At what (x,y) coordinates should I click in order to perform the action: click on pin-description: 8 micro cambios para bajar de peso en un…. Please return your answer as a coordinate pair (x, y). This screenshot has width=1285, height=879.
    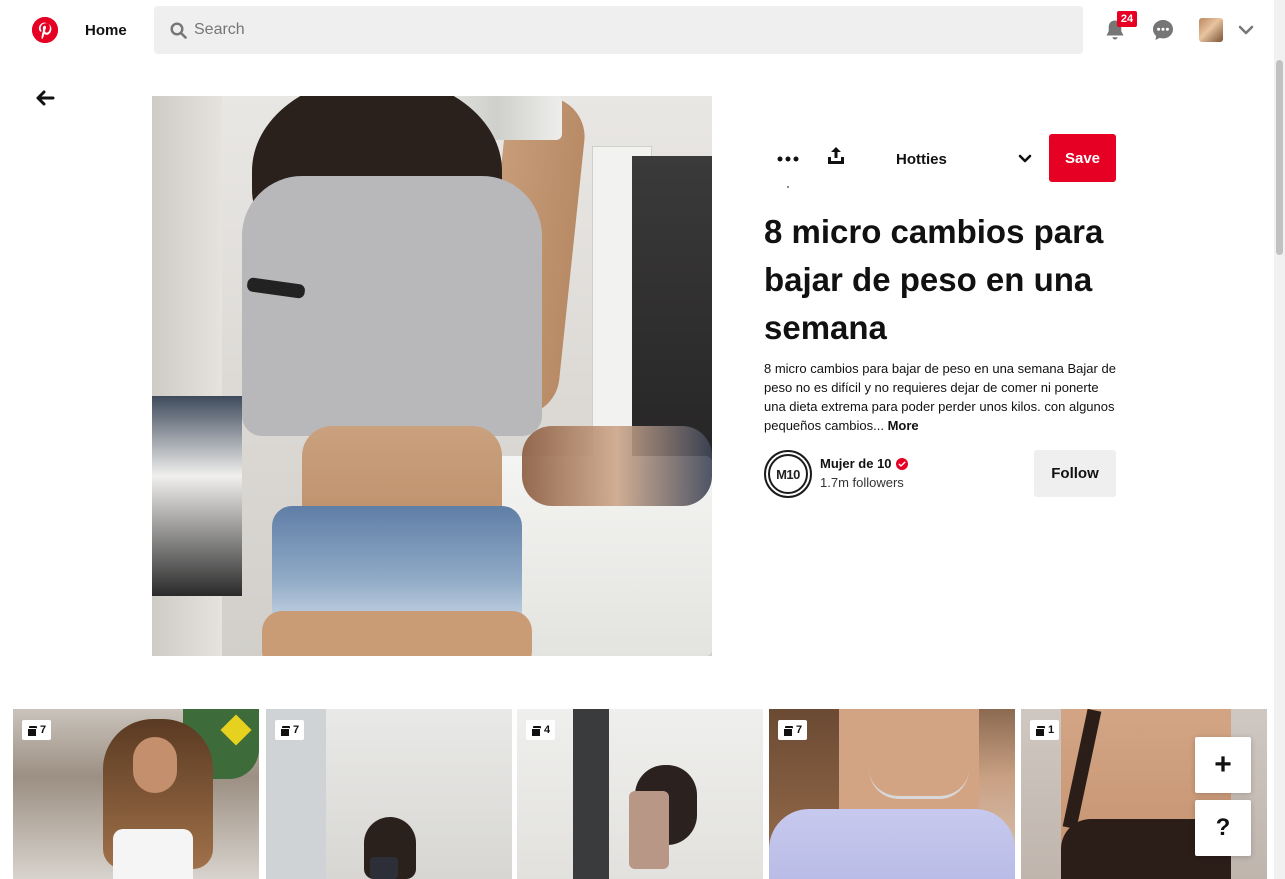
    Looking at the image, I should click on (942, 397).